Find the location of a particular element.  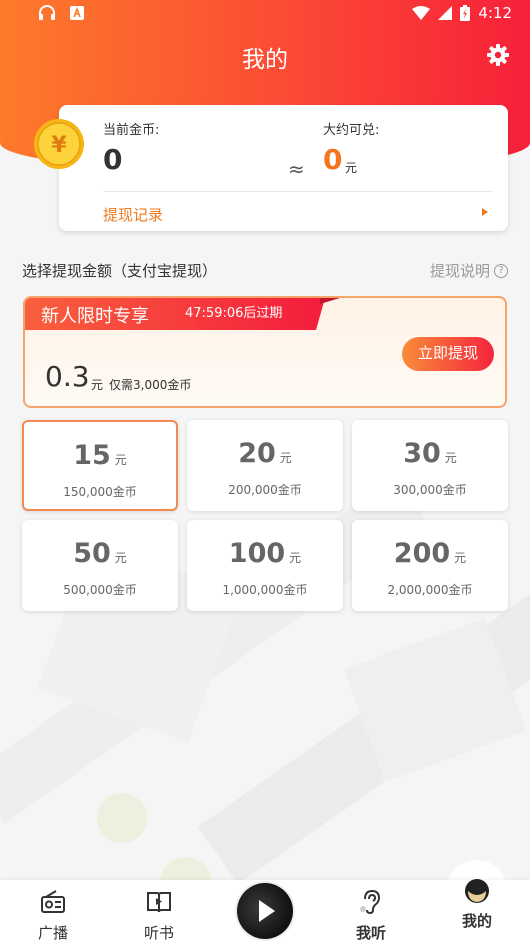

withdraw-record-link: 提现记录 is located at coordinates (133, 214).